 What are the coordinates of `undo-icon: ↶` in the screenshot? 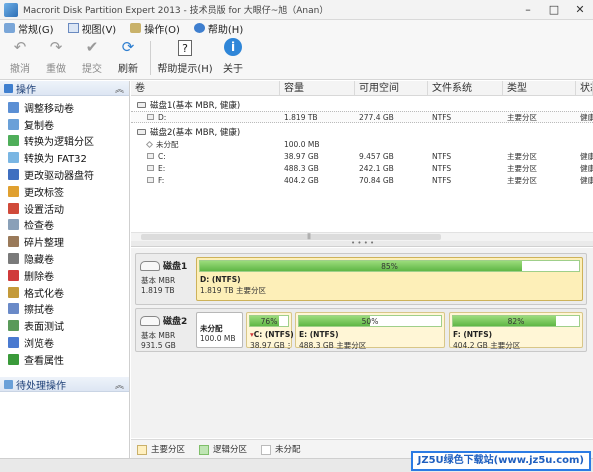 It's located at (20, 47).